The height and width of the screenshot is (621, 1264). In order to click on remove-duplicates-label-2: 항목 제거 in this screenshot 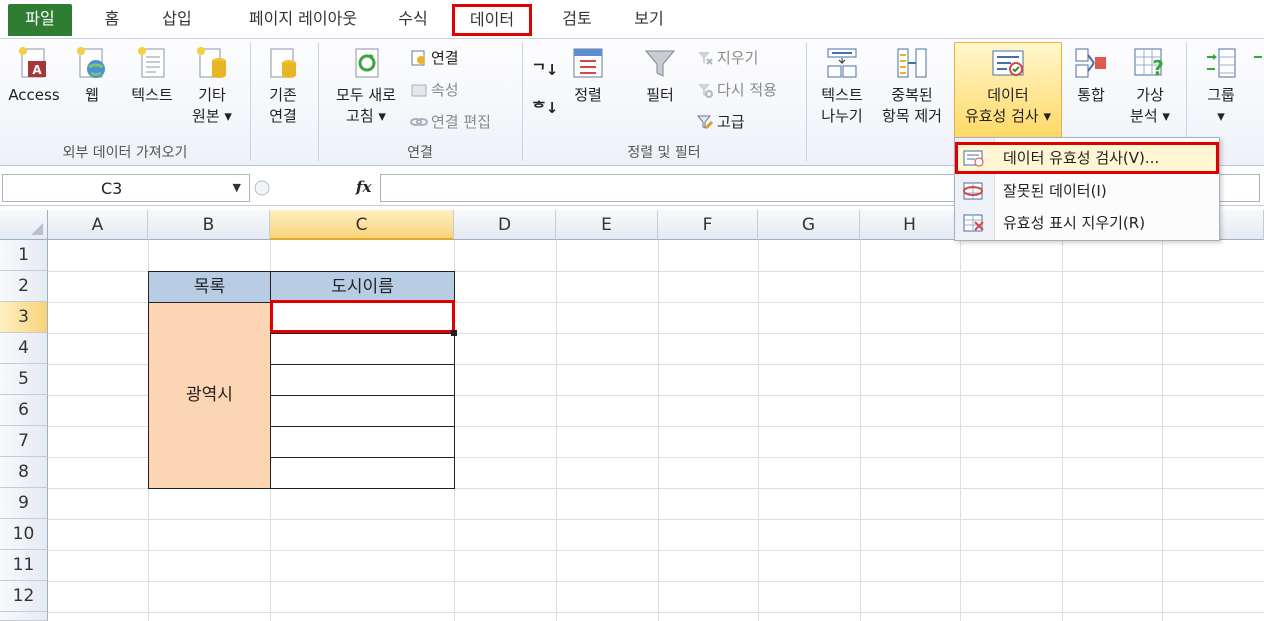, I will do `click(912, 116)`.